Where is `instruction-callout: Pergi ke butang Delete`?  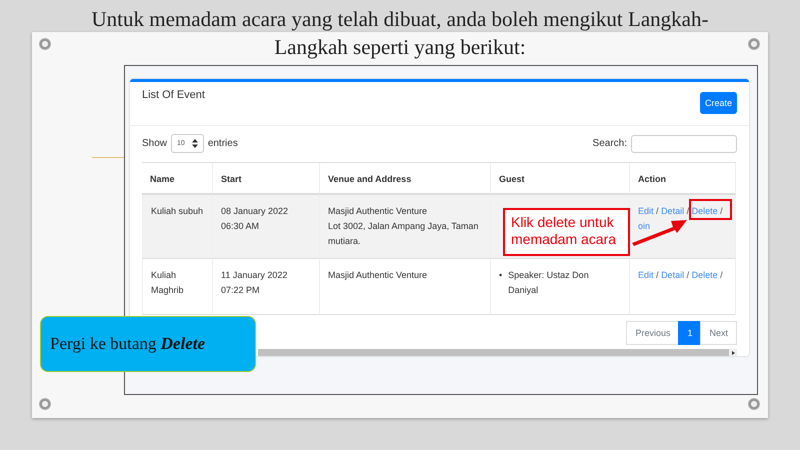 instruction-callout: Pergi ke butang Delete is located at coordinates (148, 344).